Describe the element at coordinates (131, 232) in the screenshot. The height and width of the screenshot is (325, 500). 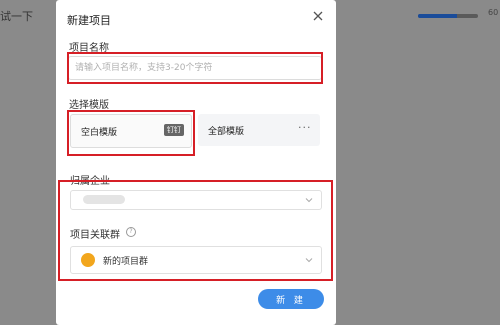
I see `help-icon: ?` at that location.